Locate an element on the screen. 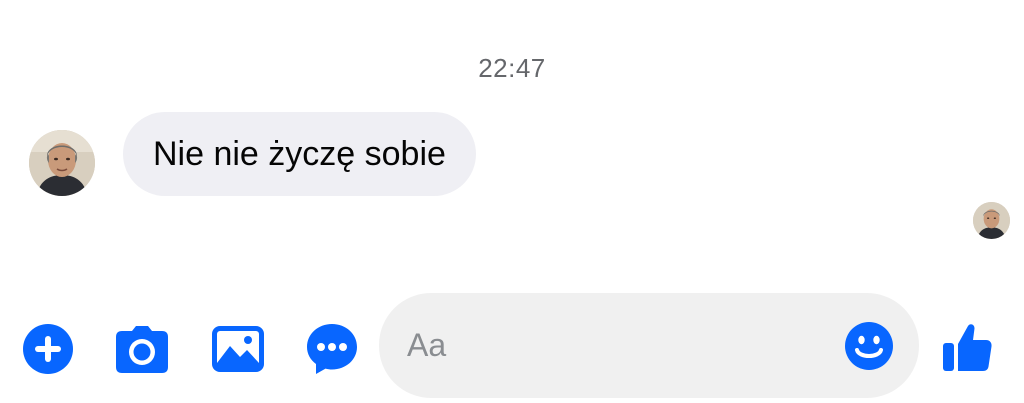 This screenshot has height=403, width=1024. add-button is located at coordinates (48, 349).